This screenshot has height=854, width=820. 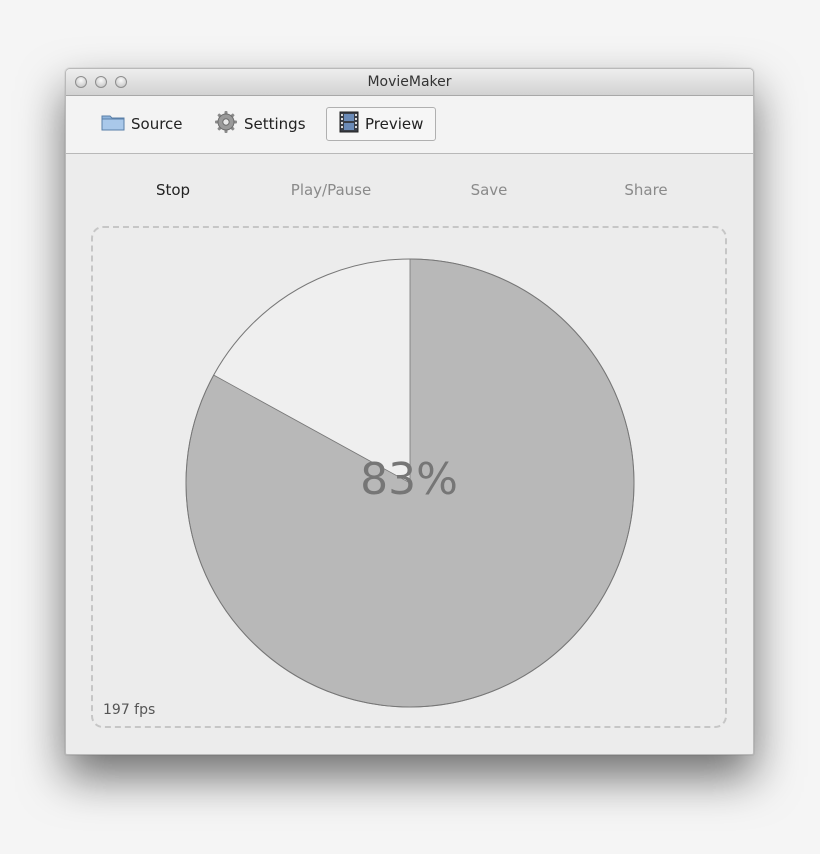 I want to click on folder-icon, so click(x=113, y=124).